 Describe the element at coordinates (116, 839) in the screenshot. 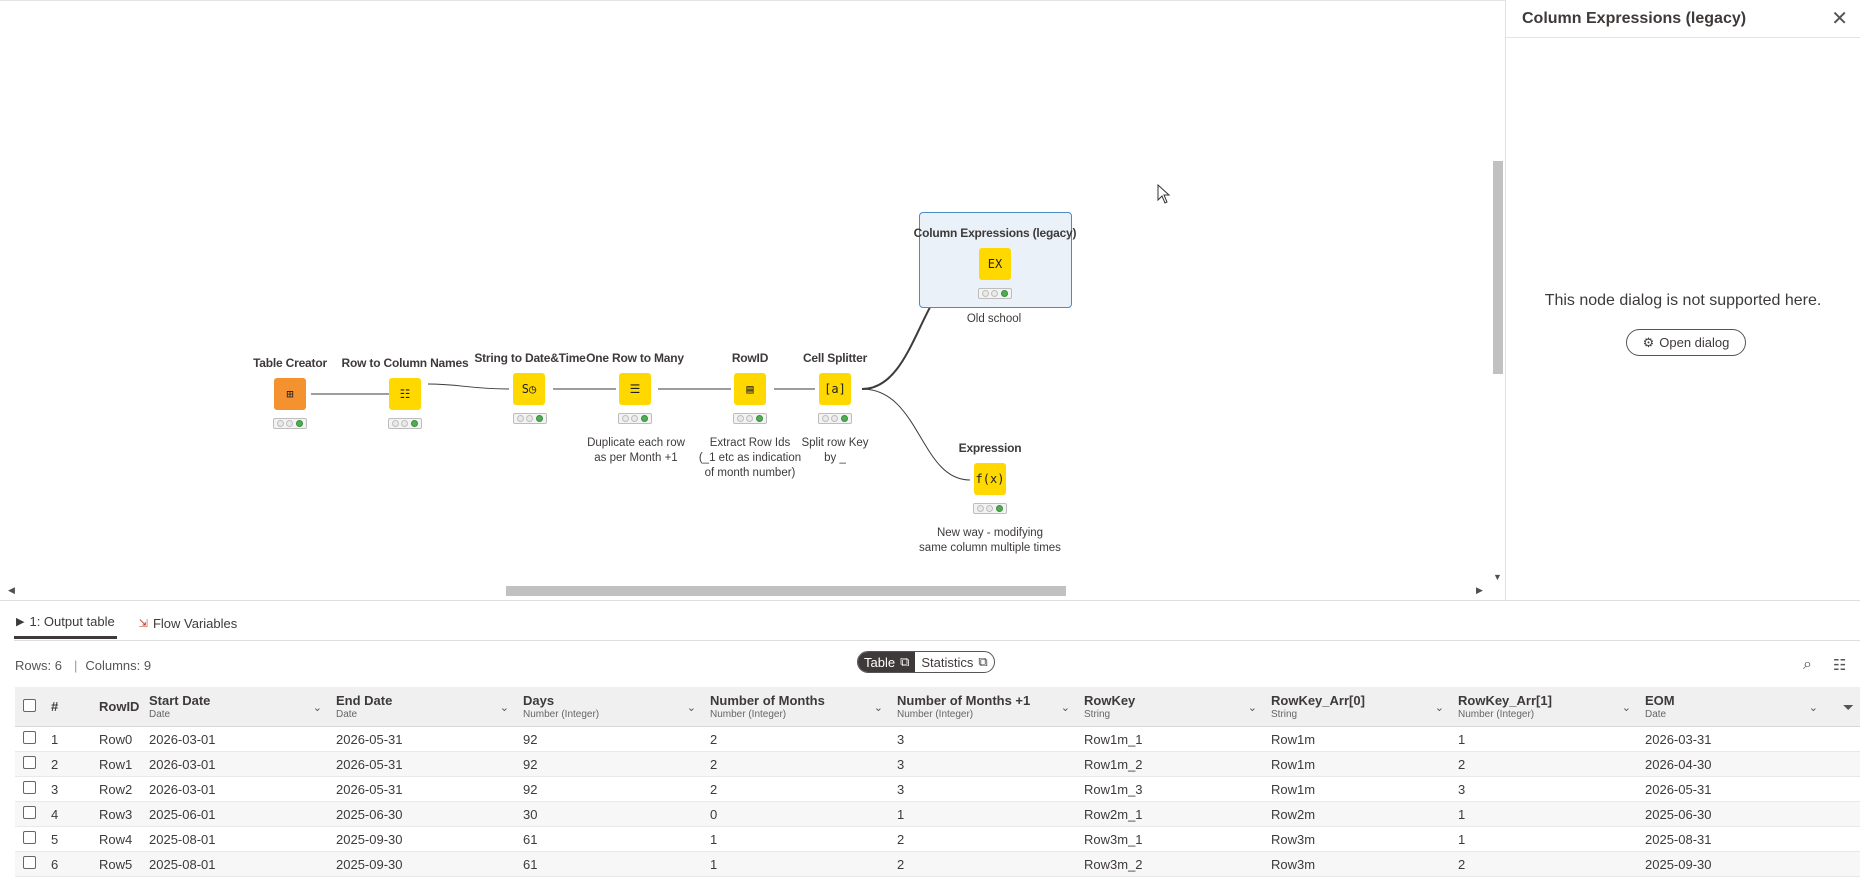

I see `row-id: Row4` at that location.